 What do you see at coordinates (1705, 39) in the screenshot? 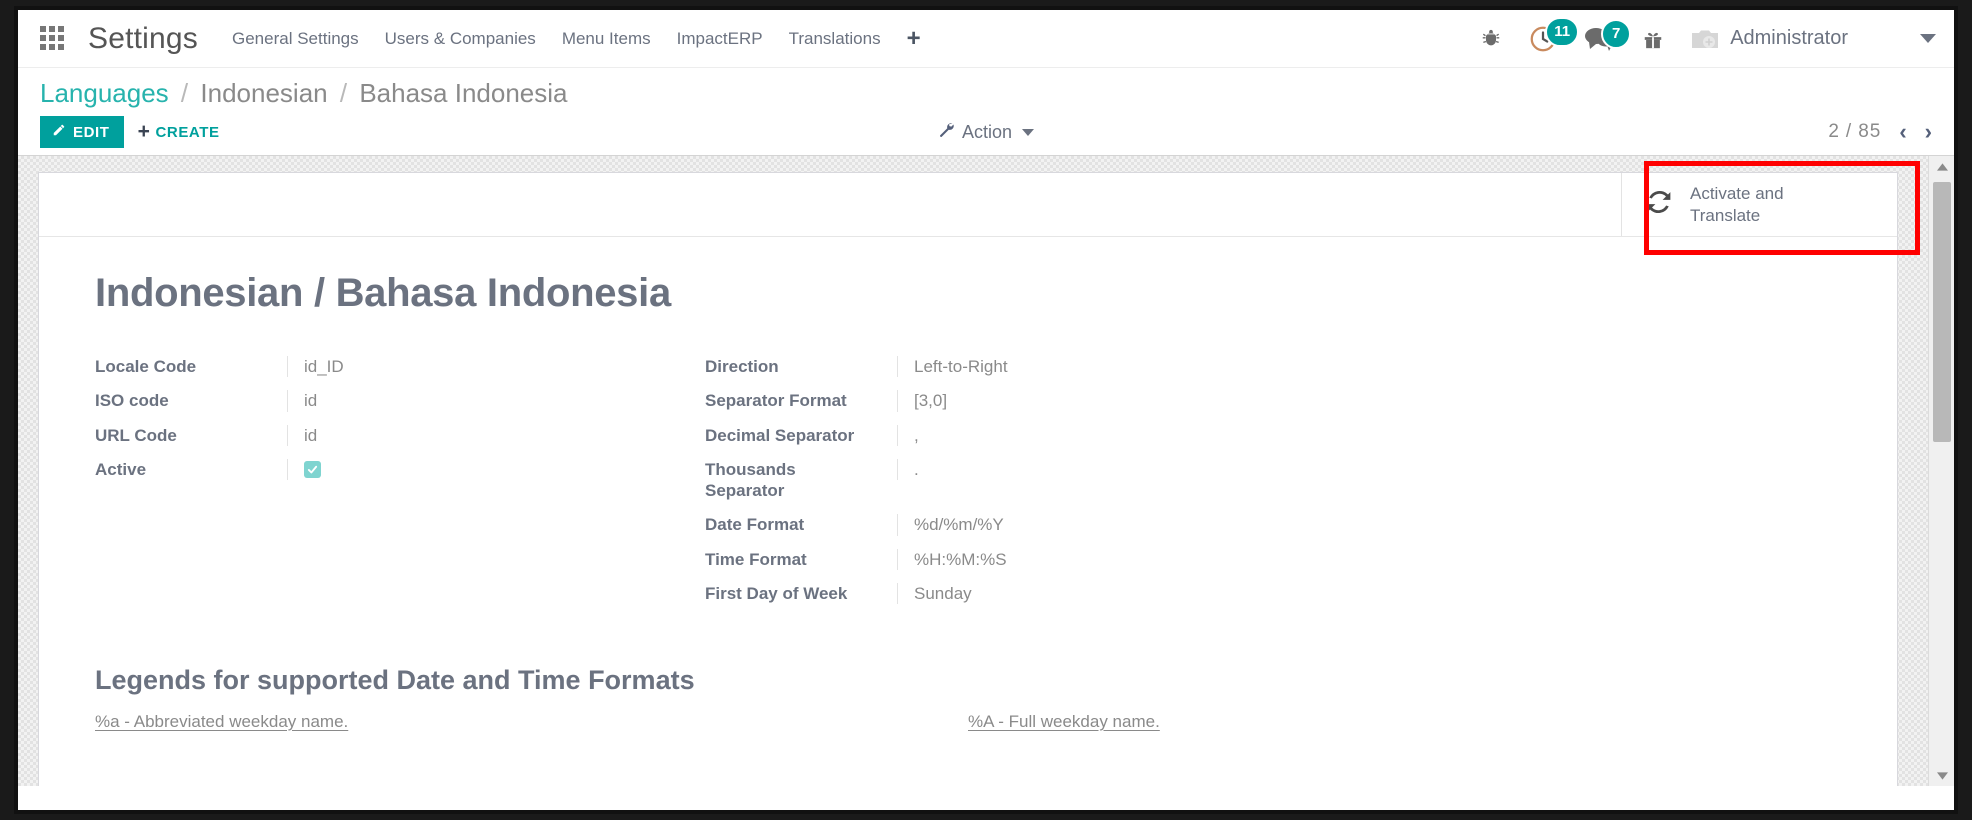
I see `avatar` at bounding box center [1705, 39].